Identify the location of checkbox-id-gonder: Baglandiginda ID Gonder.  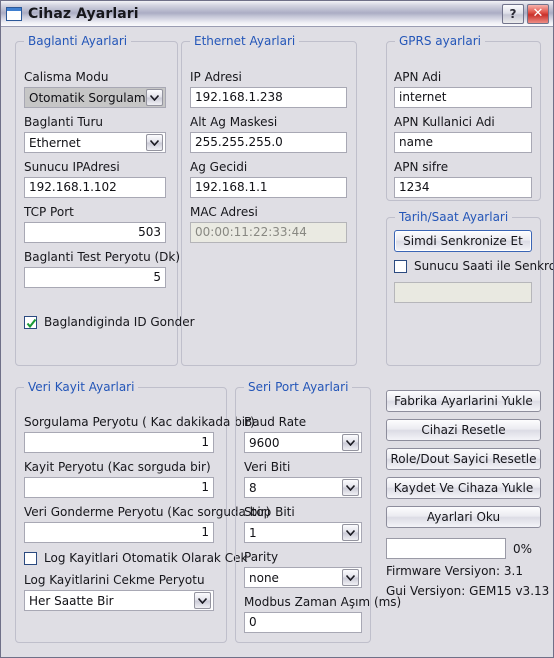
(109, 322).